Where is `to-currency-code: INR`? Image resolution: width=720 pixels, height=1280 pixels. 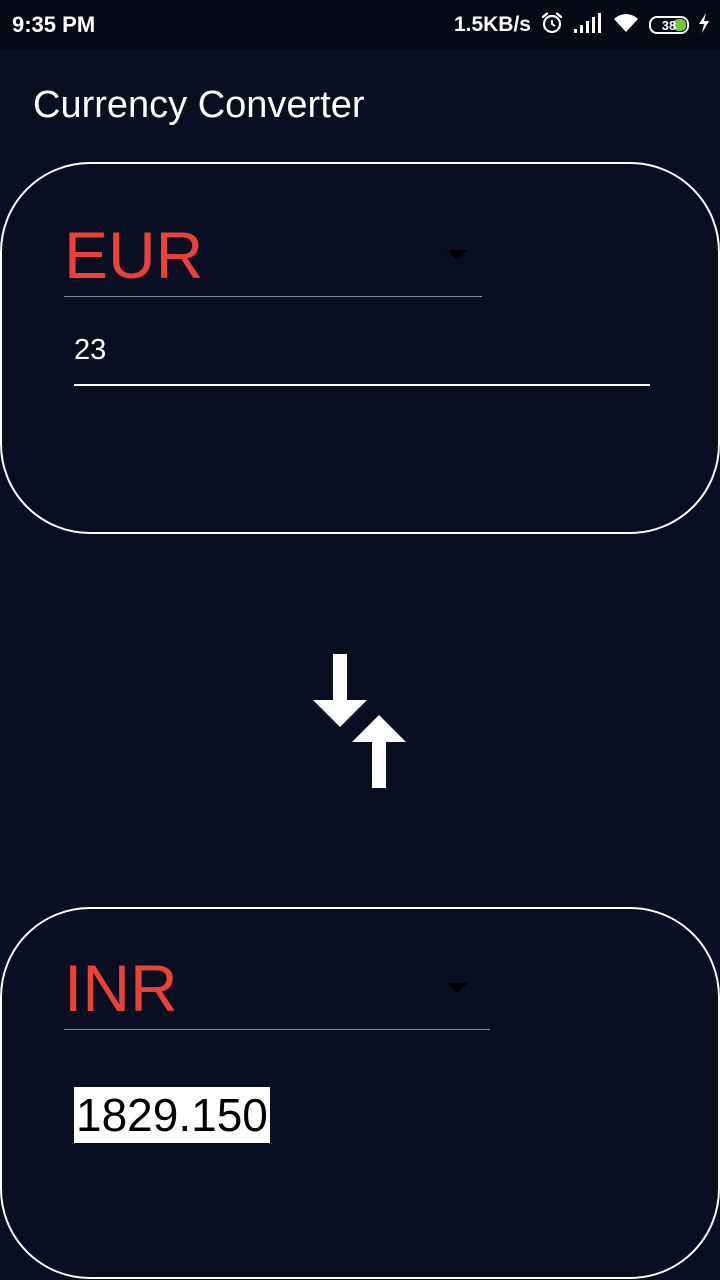 to-currency-code: INR is located at coordinates (121, 988).